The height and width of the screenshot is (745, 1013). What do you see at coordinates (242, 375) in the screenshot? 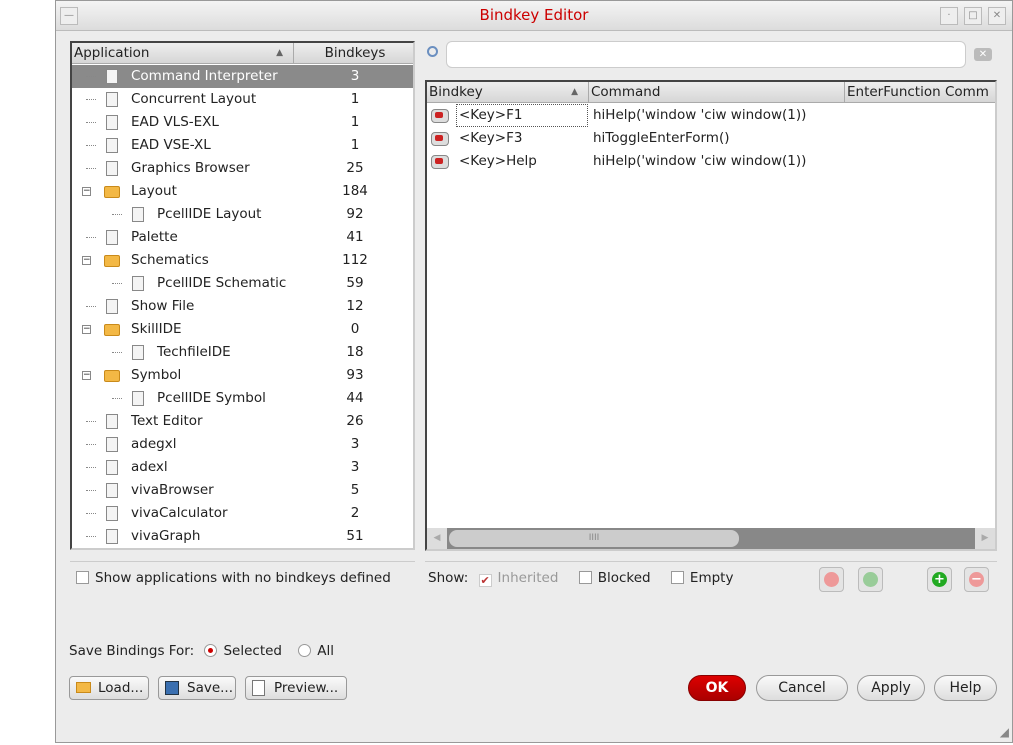
I see `application-row: − Symbol 93` at bounding box center [242, 375].